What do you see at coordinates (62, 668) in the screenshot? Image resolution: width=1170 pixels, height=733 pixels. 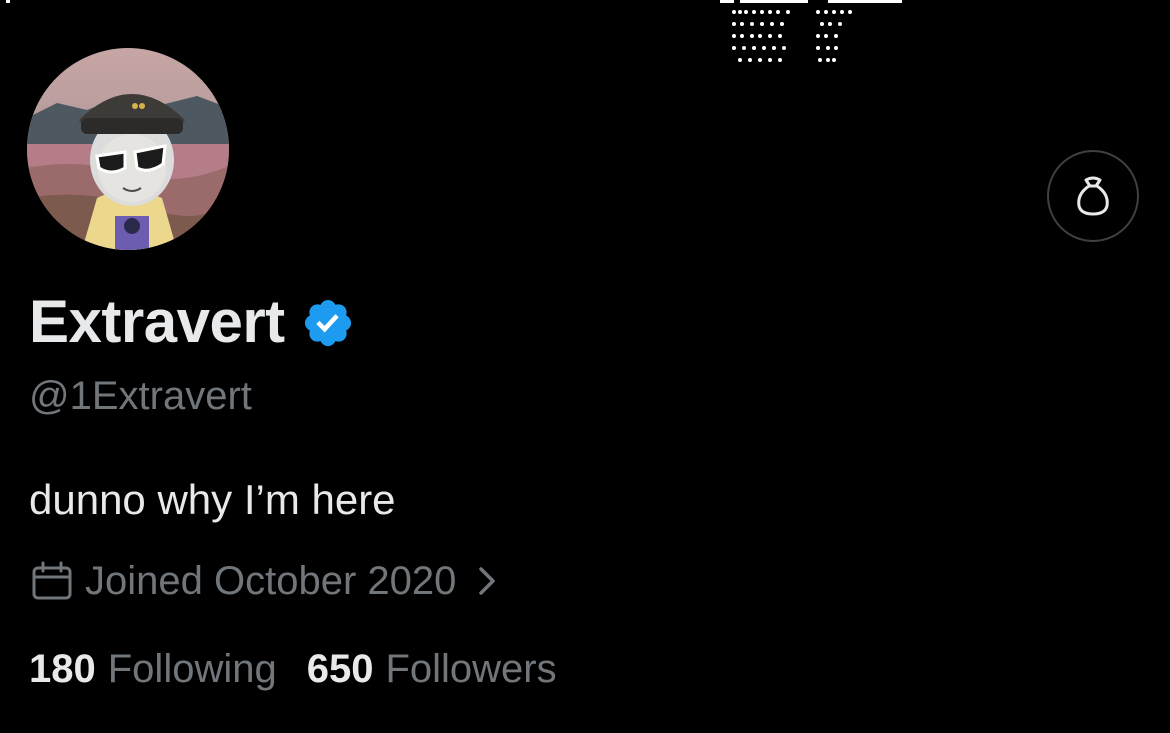 I see `following-count: 180` at bounding box center [62, 668].